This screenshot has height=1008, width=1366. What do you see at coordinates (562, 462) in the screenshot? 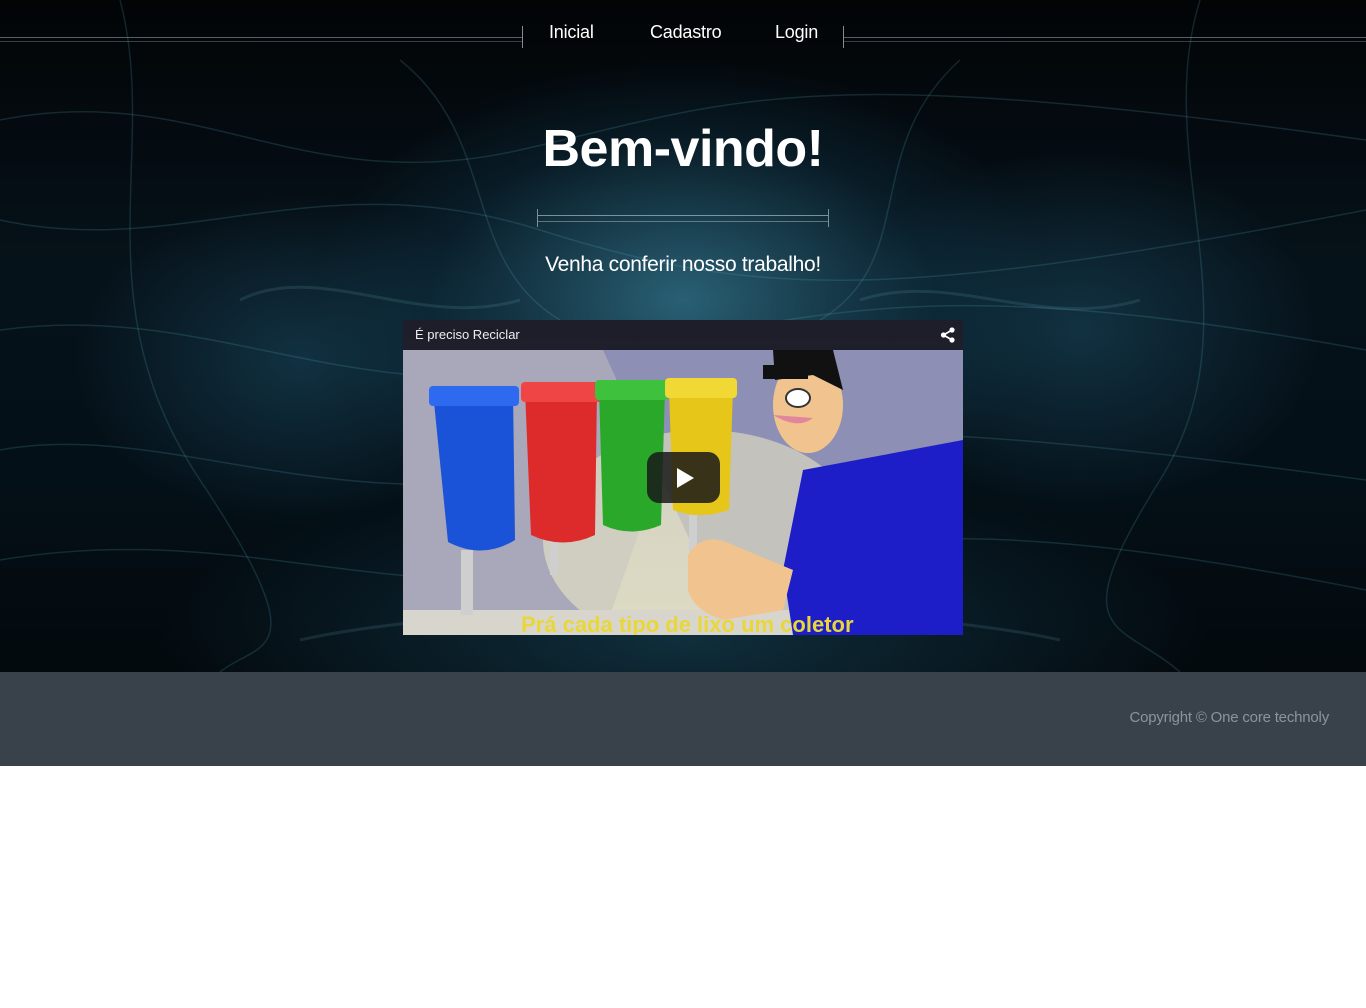
I see `red-bin` at bounding box center [562, 462].